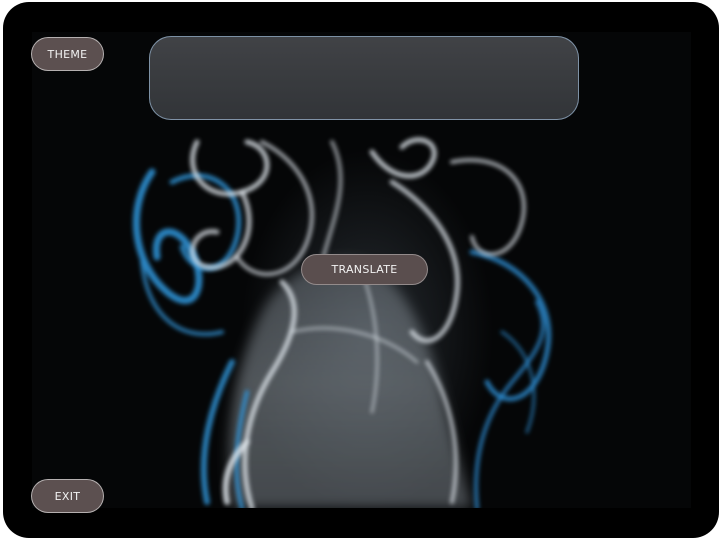 This screenshot has height=543, width=725. I want to click on exit-button-label: EXIT, so click(67, 496).